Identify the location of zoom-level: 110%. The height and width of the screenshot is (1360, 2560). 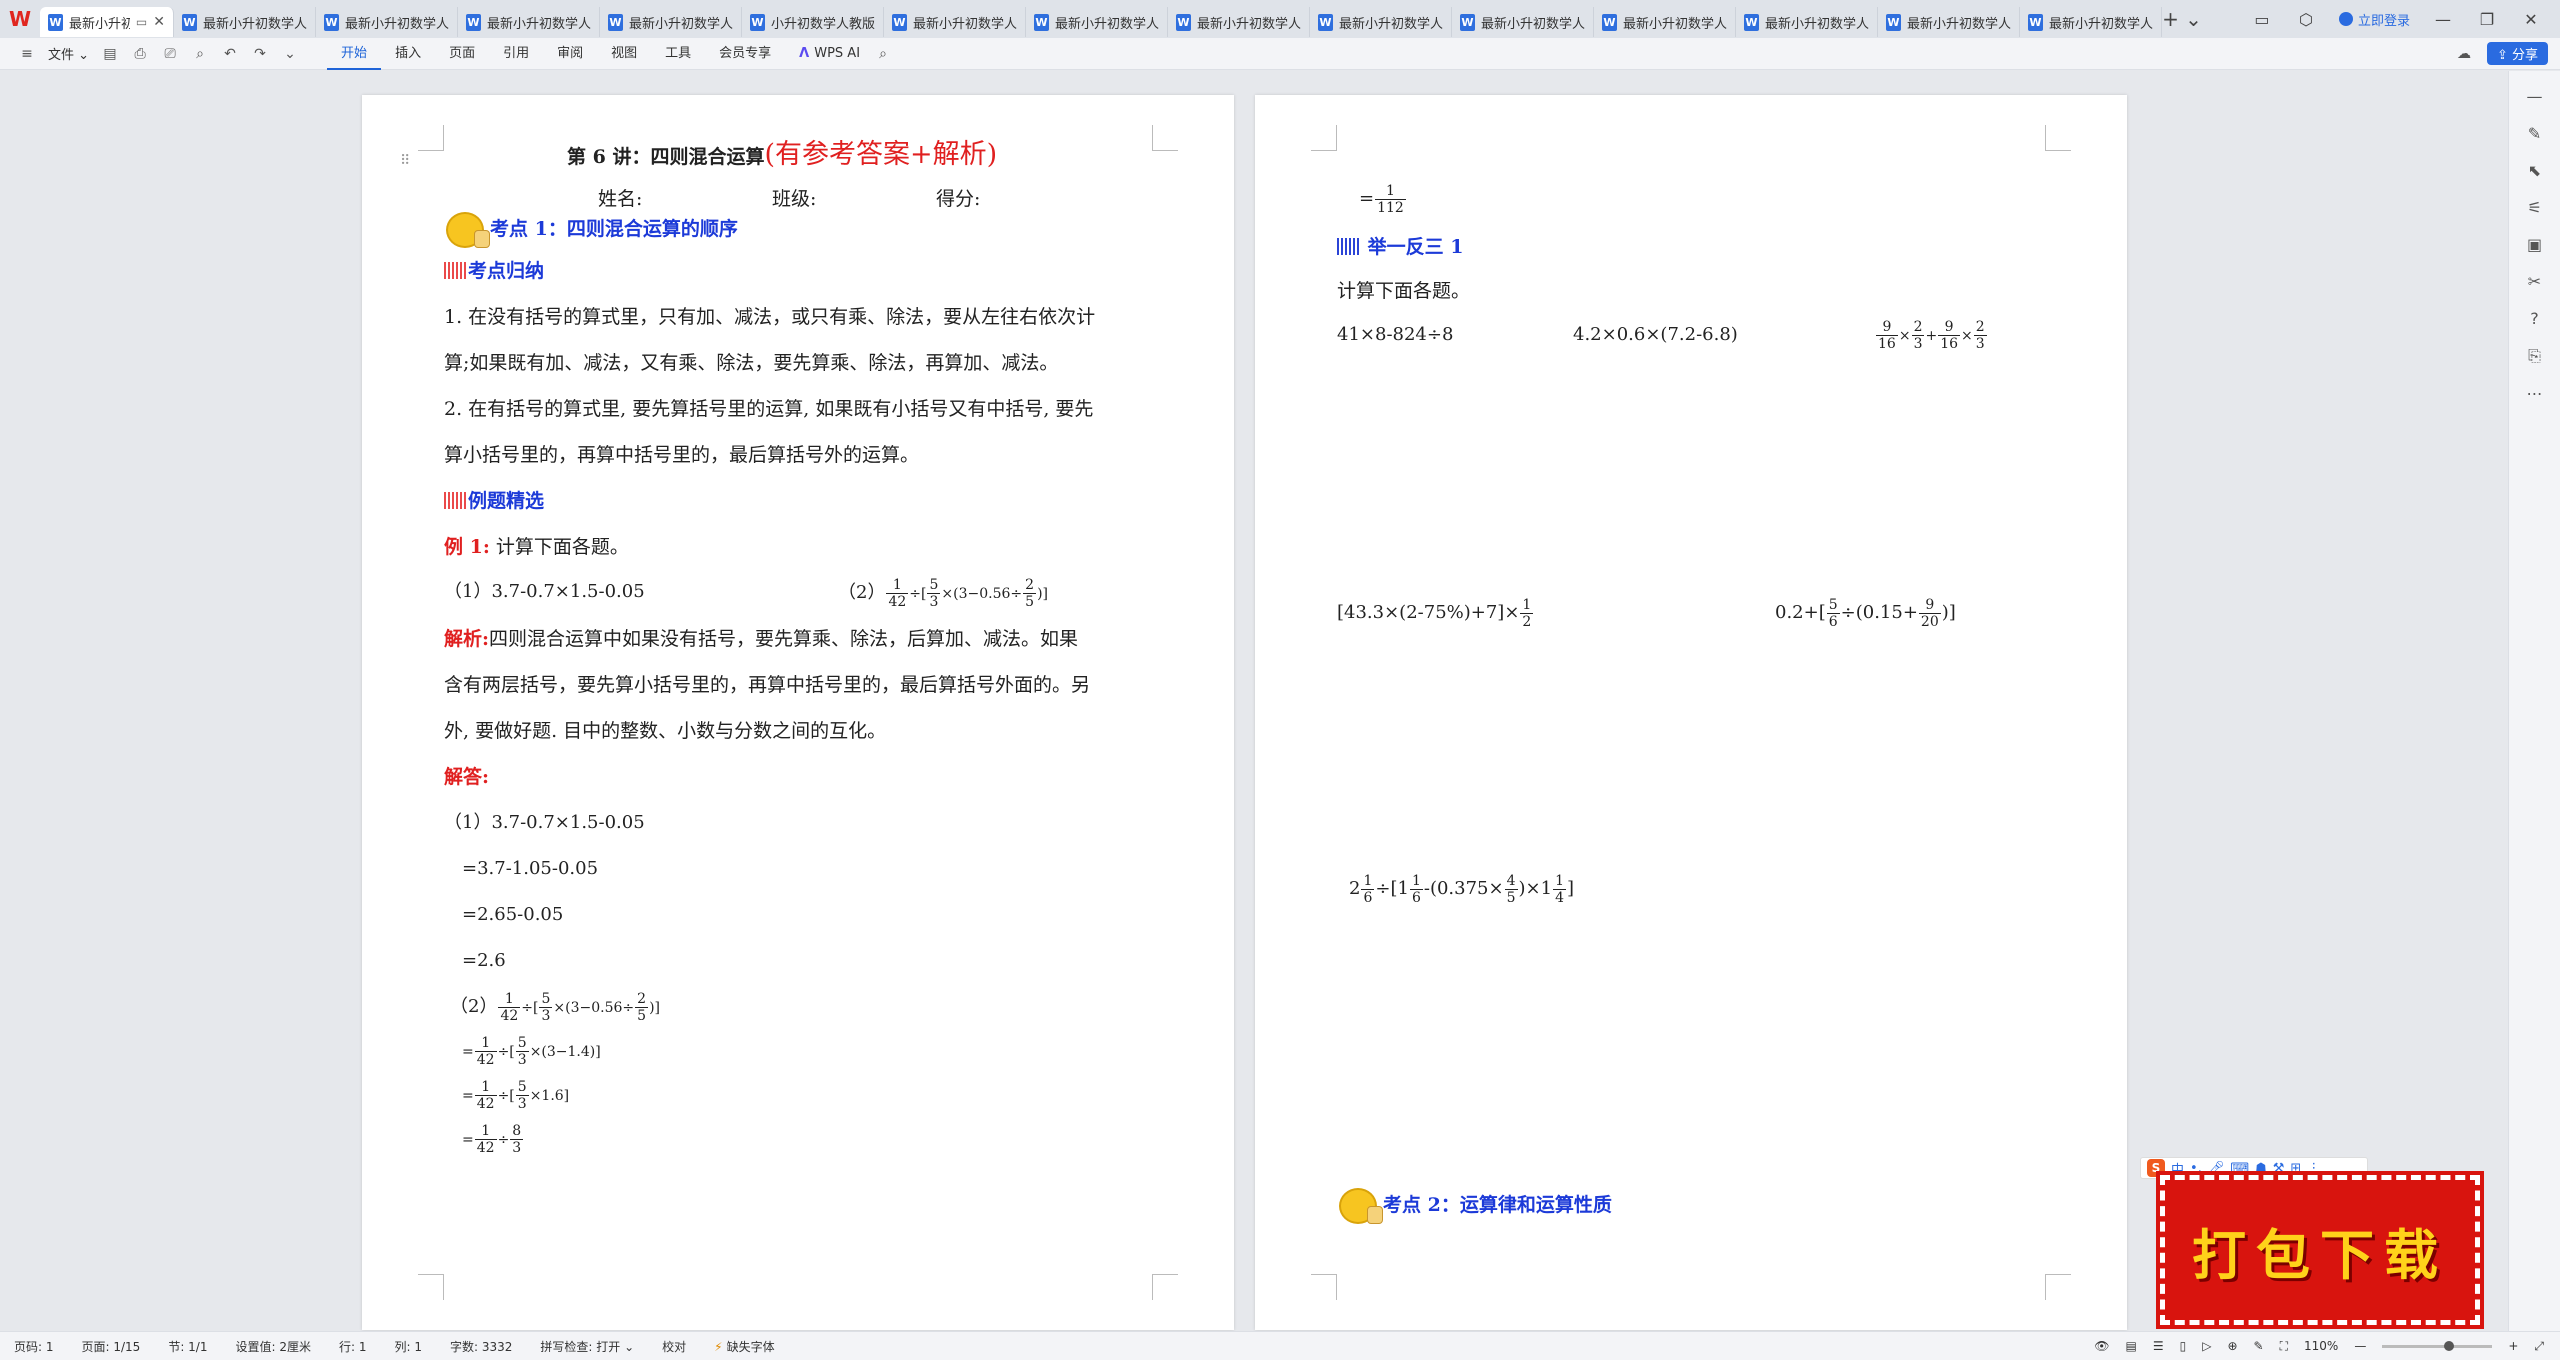
(2321, 1346).